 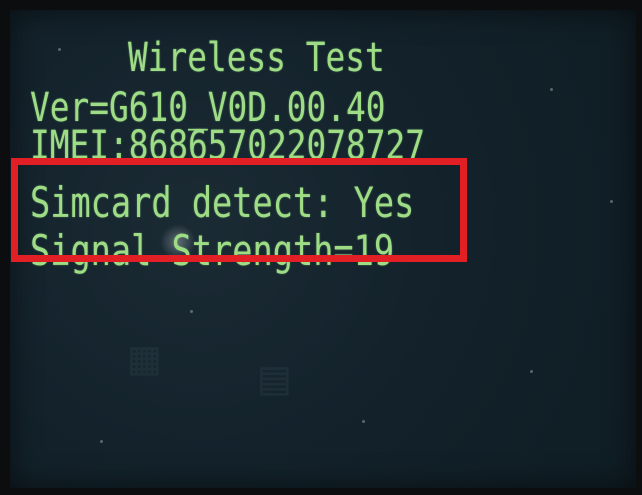 What do you see at coordinates (227, 146) in the screenshot?
I see `imei-line: IMEI:868657022078727` at bounding box center [227, 146].